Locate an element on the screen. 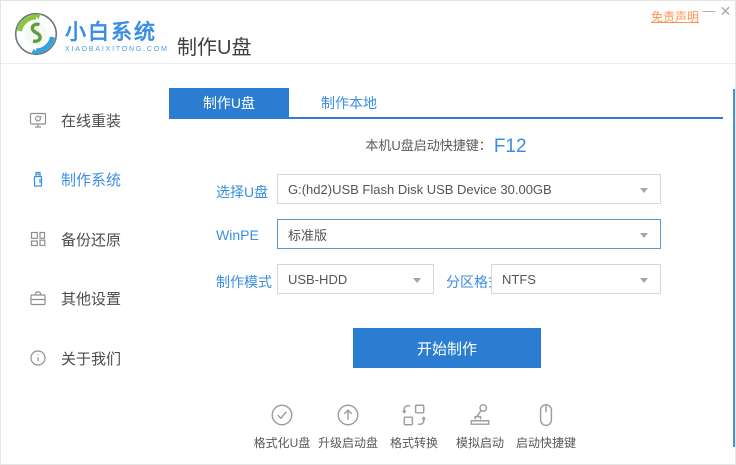  mouse-icon is located at coordinates (546, 415).